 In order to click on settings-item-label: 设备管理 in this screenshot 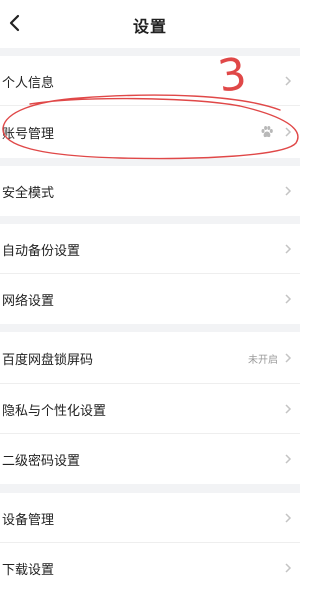, I will do `click(28, 520)`.